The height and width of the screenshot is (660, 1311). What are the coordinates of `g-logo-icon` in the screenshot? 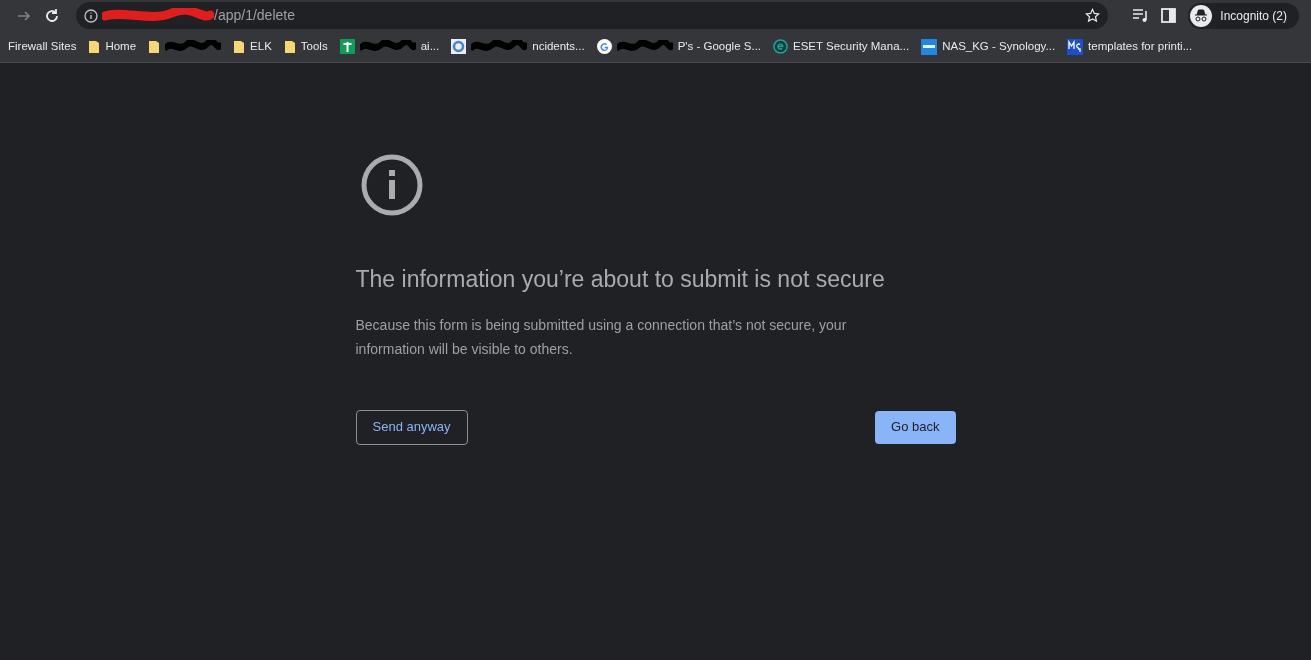 It's located at (604, 46).